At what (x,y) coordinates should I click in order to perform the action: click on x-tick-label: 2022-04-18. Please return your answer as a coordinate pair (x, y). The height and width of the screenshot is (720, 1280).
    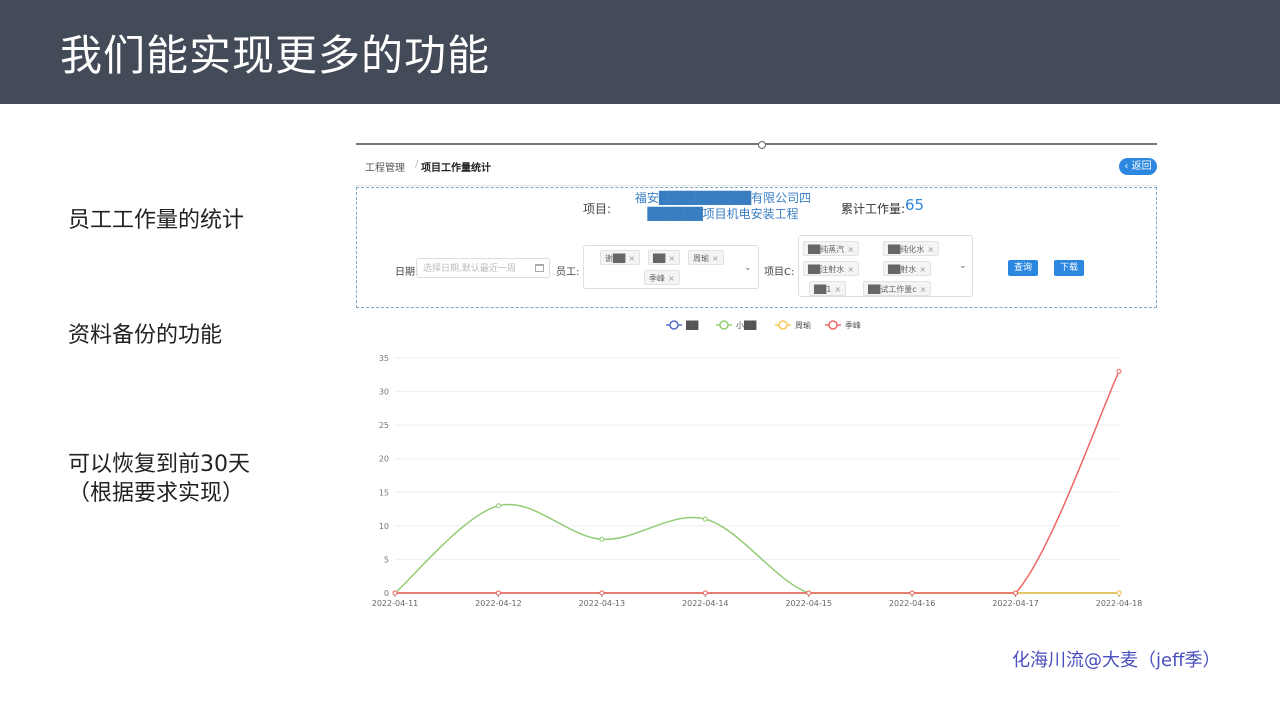
    Looking at the image, I should click on (1119, 603).